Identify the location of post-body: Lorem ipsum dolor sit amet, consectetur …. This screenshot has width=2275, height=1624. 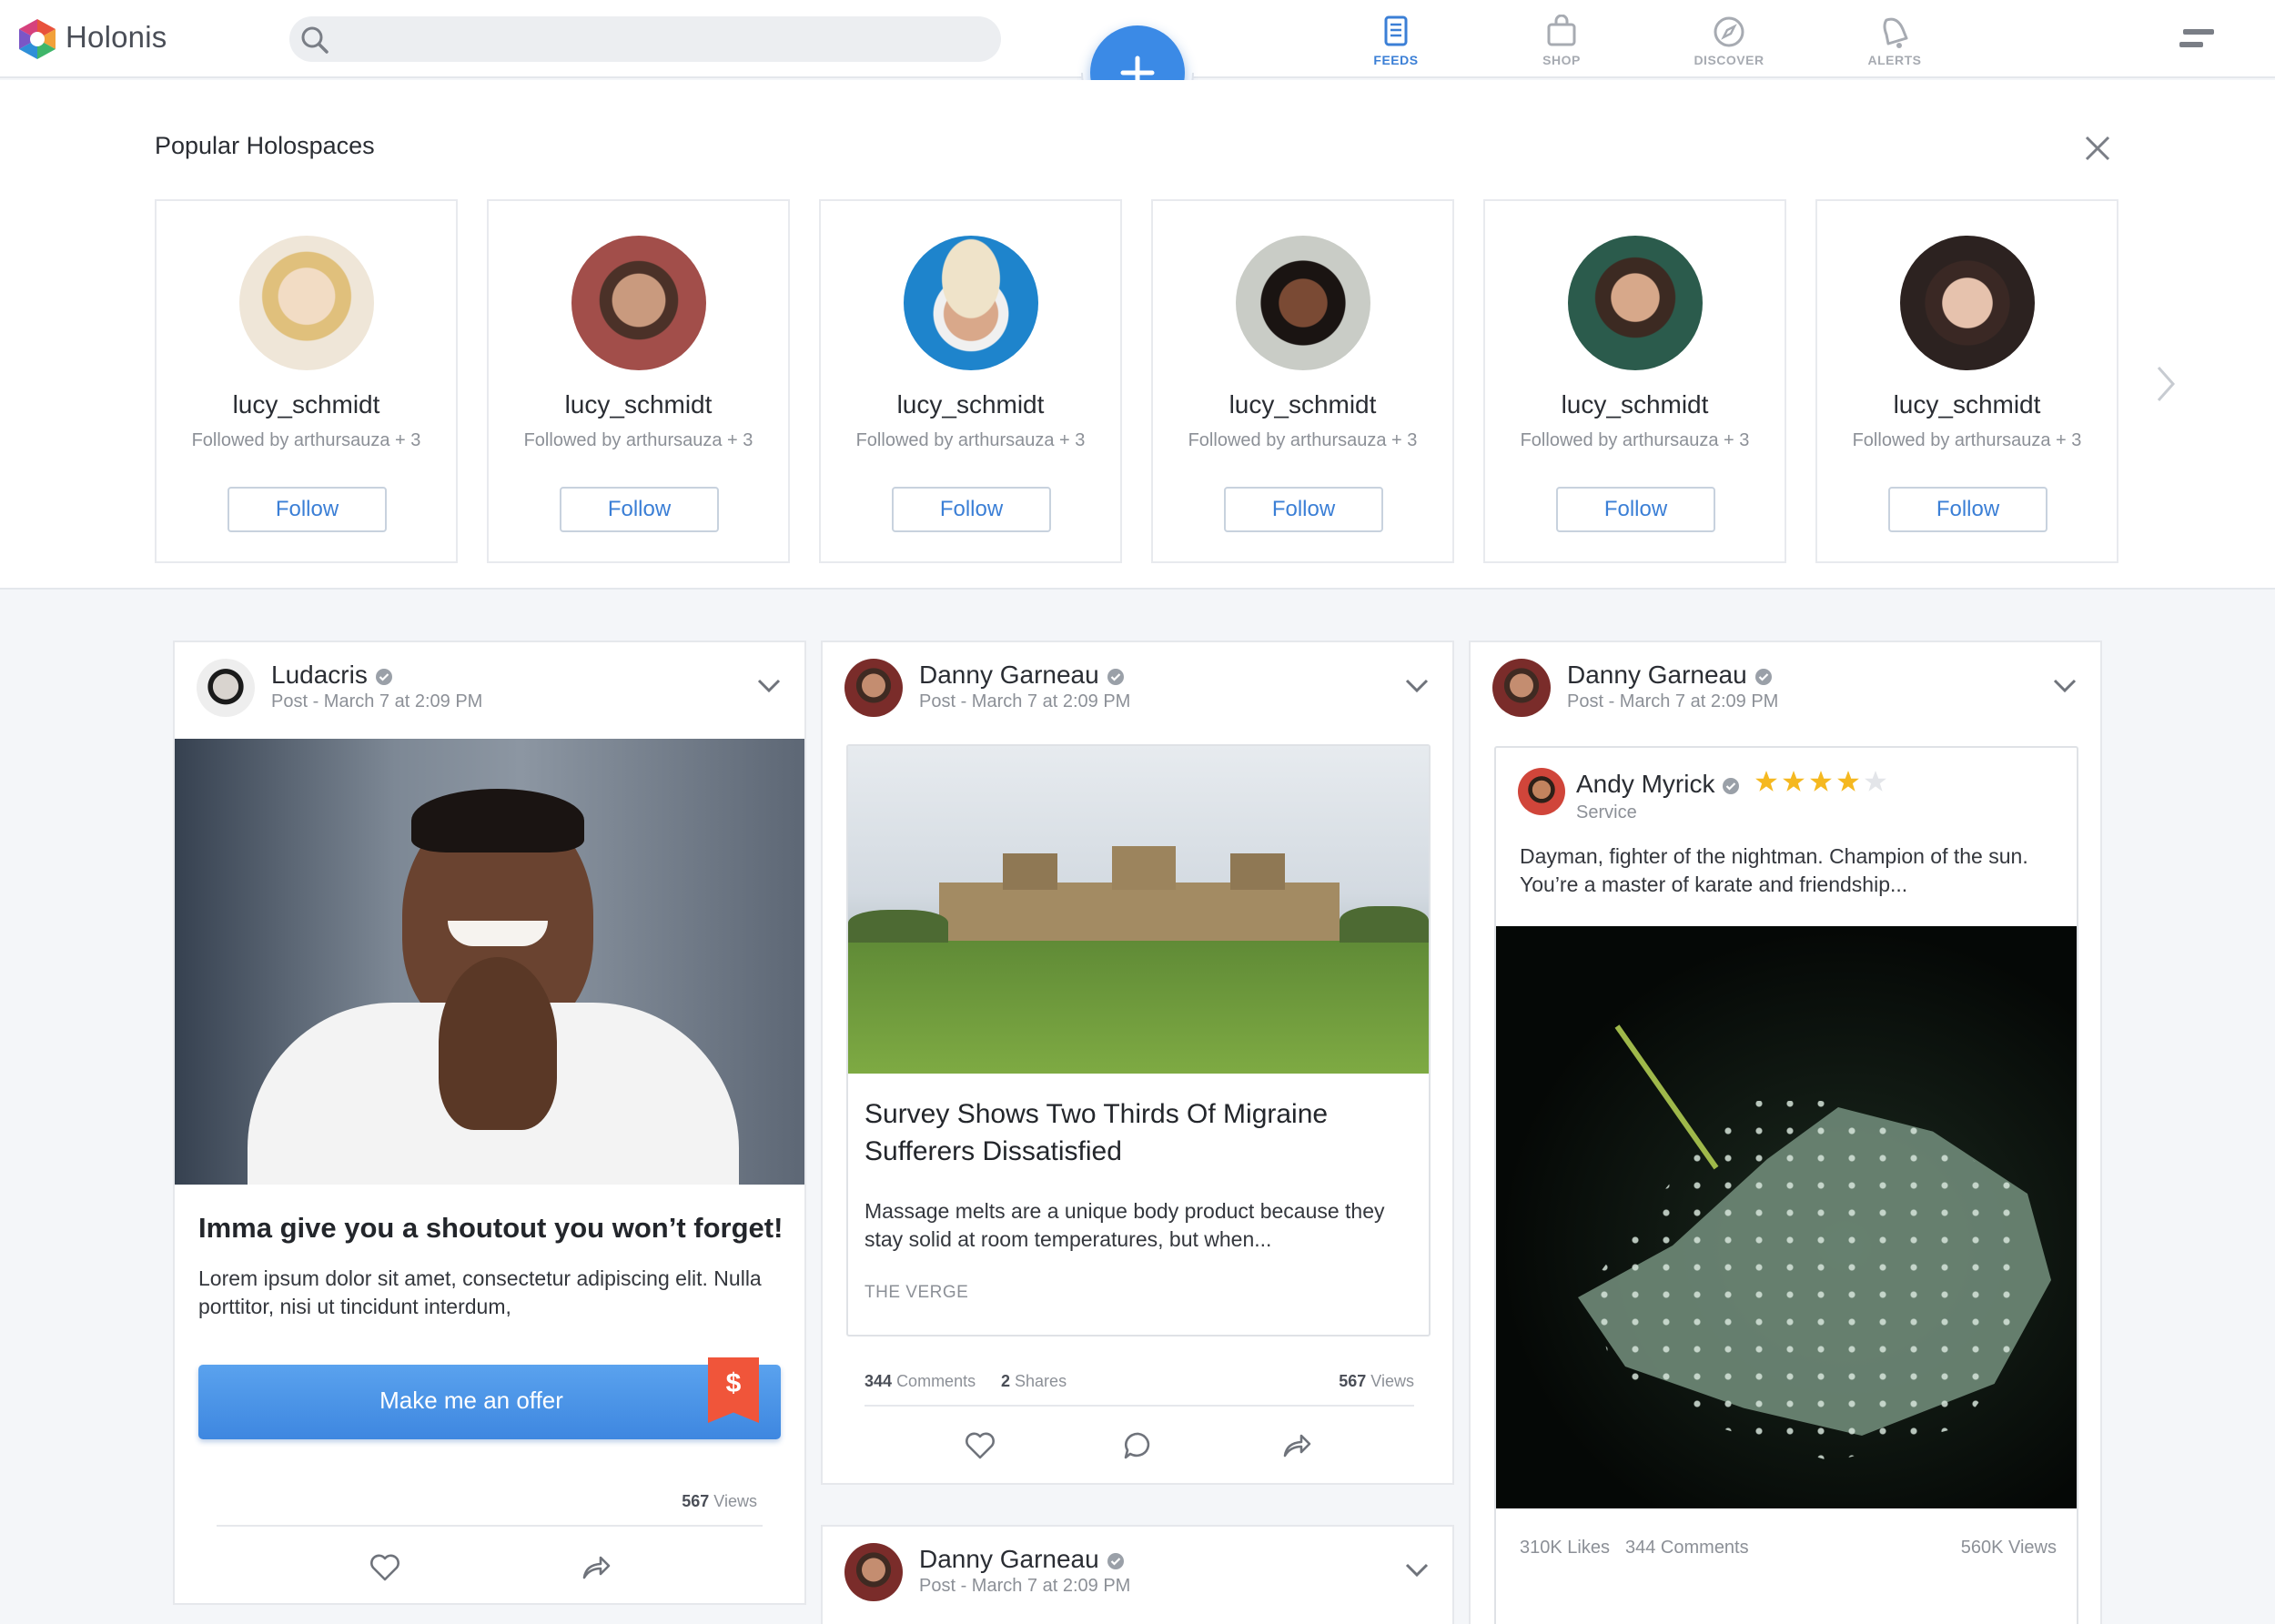
(480, 1292).